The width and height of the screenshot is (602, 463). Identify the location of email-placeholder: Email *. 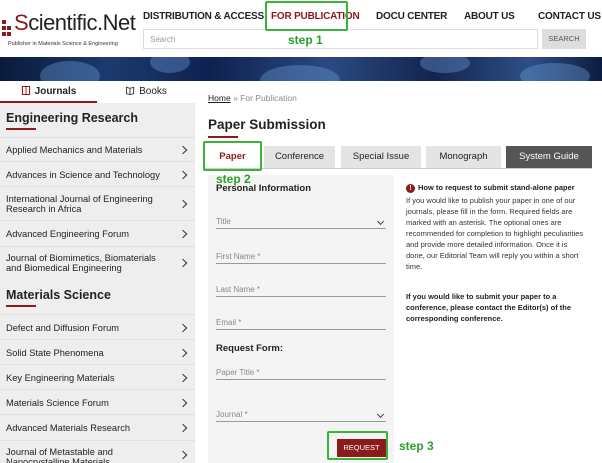
(229, 322).